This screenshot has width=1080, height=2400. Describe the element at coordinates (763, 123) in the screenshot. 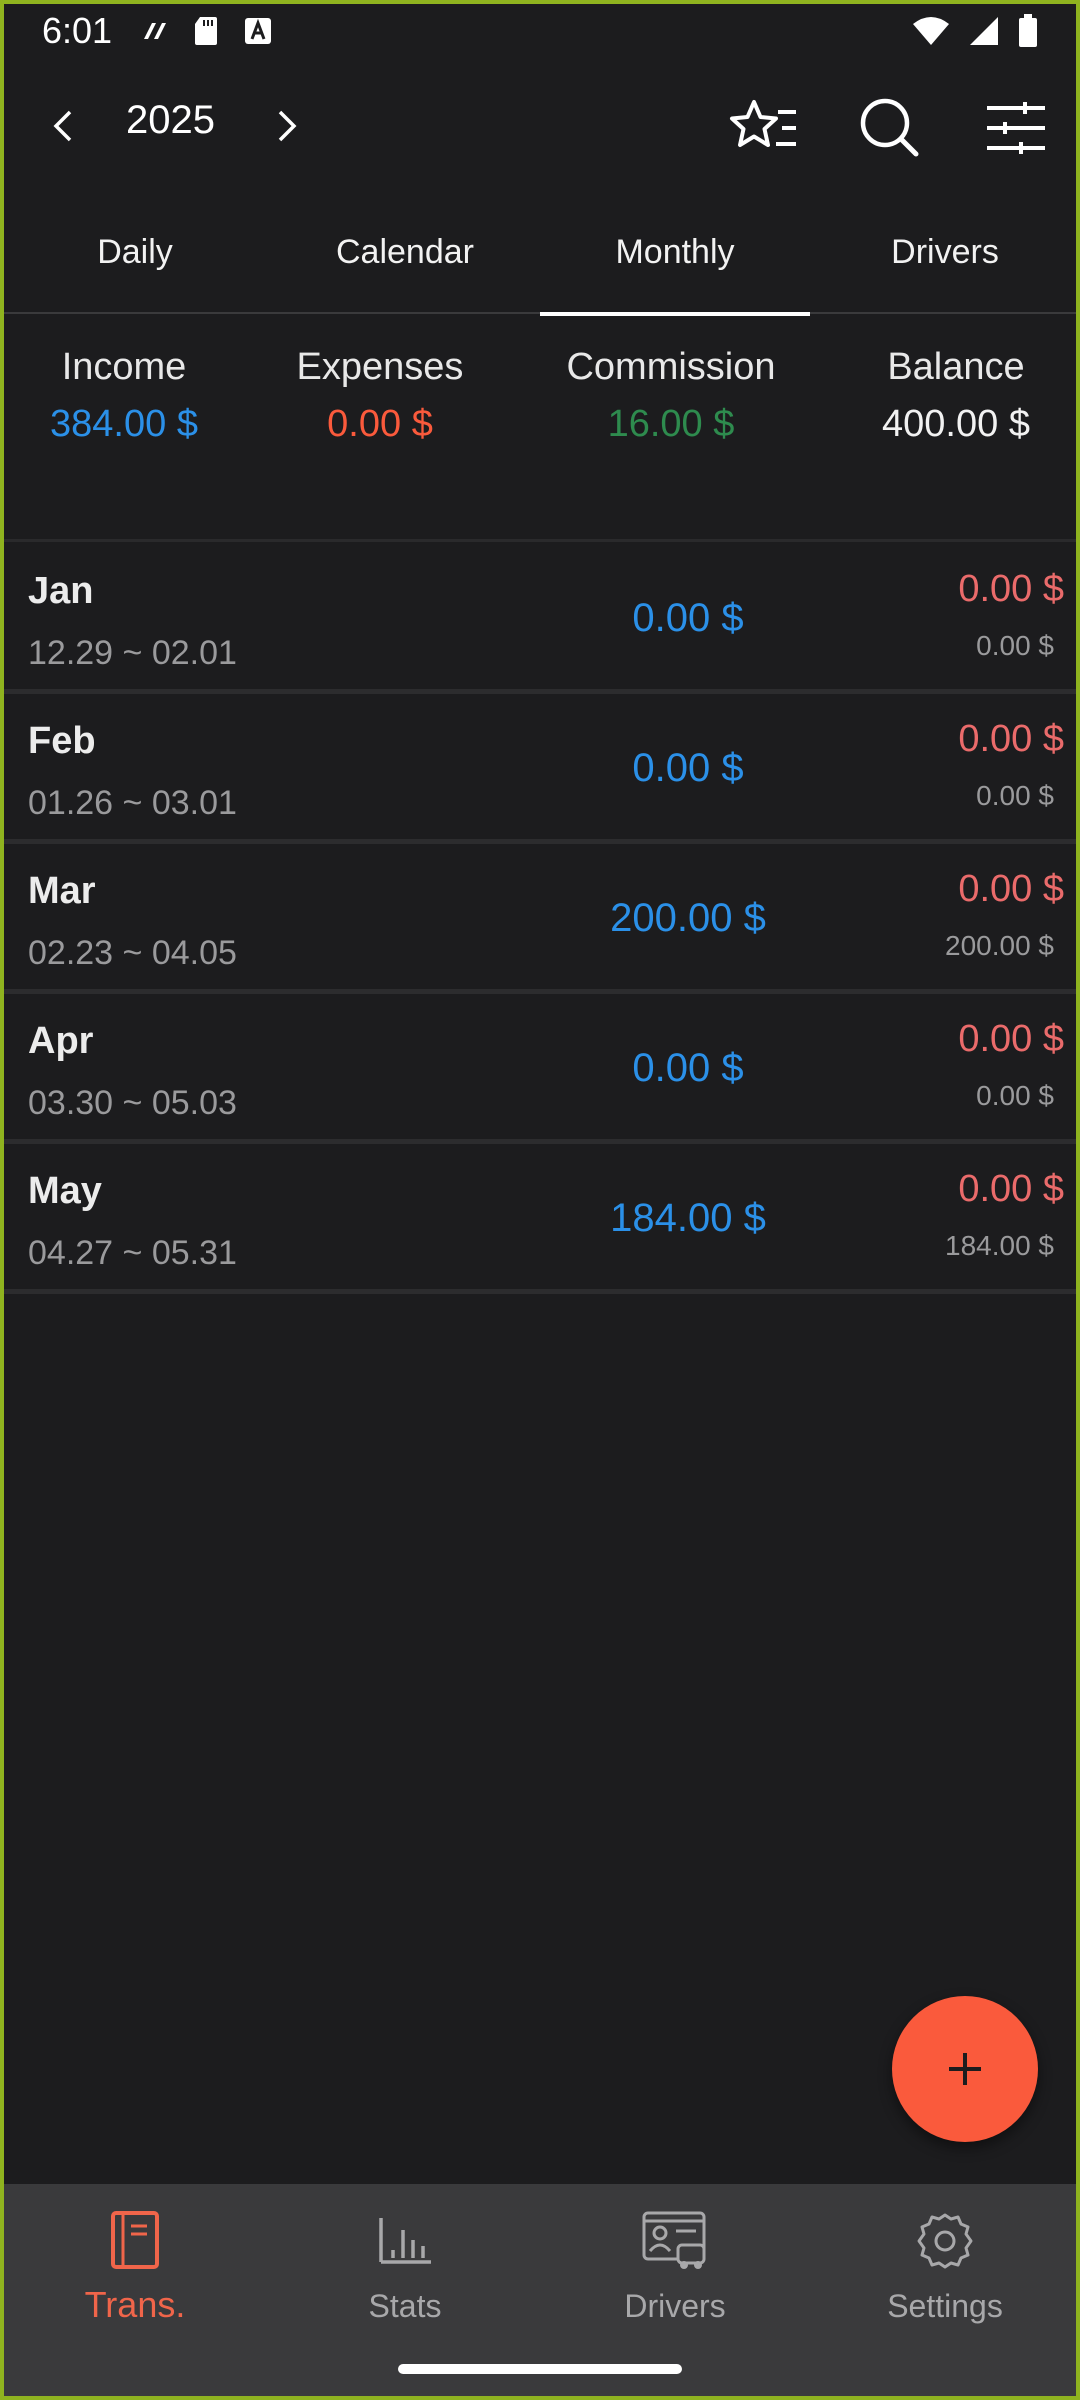

I see `star-list-icon` at that location.